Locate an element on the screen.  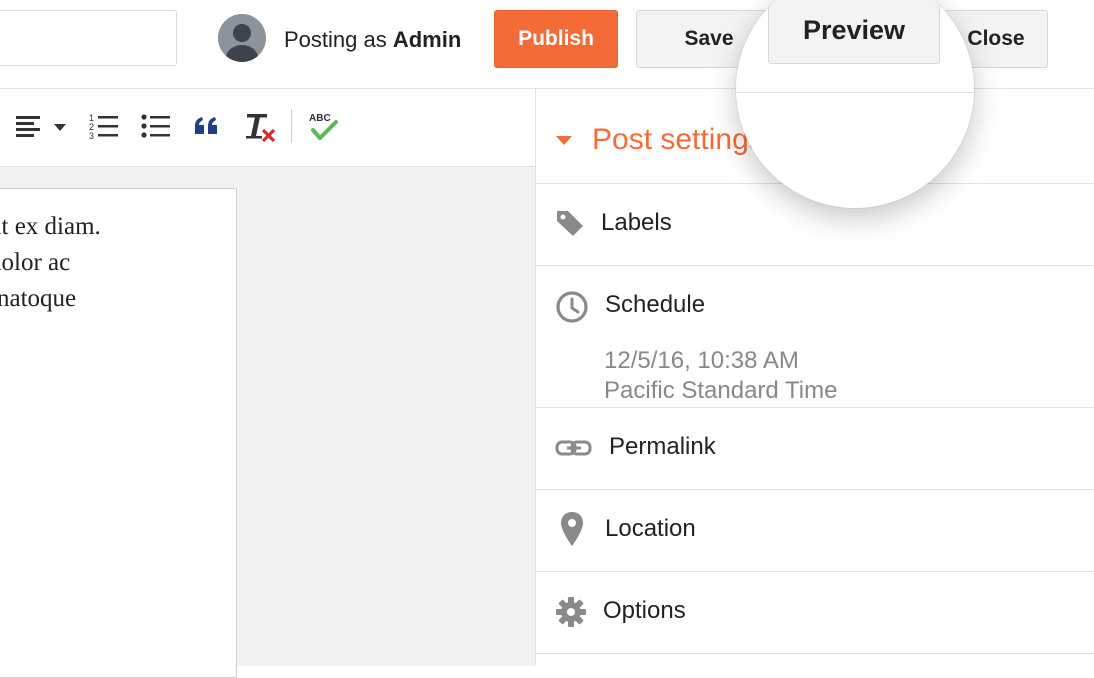
tag-icon is located at coordinates (570, 223).